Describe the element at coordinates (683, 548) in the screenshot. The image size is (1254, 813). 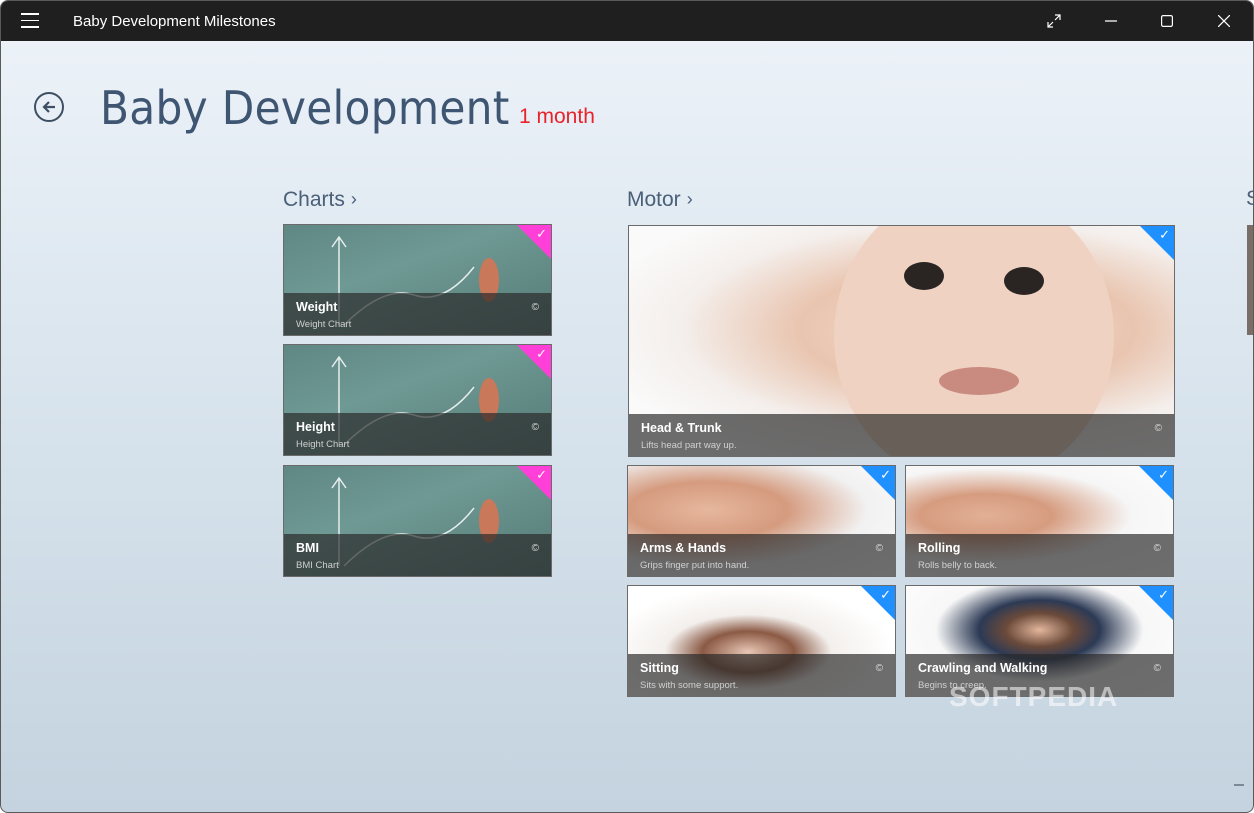
I see `tile-title: Arms & Hands` at that location.